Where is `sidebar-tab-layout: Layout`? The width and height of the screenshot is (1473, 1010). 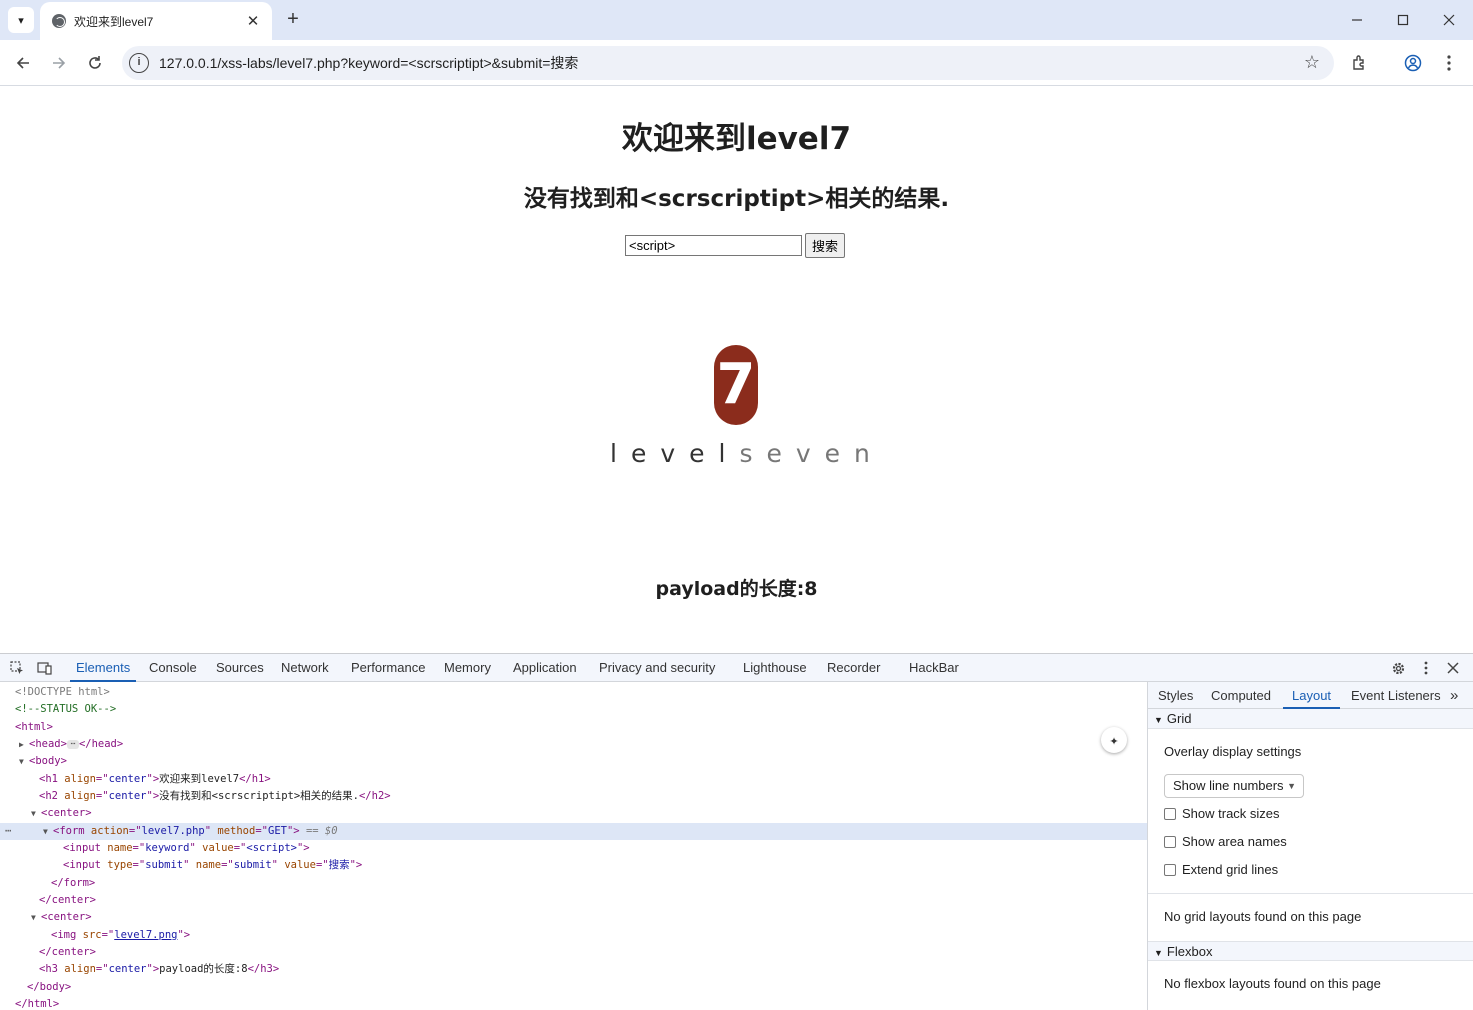 sidebar-tab-layout: Layout is located at coordinates (1312, 695).